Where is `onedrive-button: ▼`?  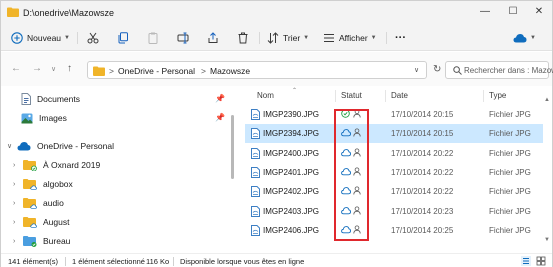 onedrive-button: ▼ is located at coordinates (524, 38).